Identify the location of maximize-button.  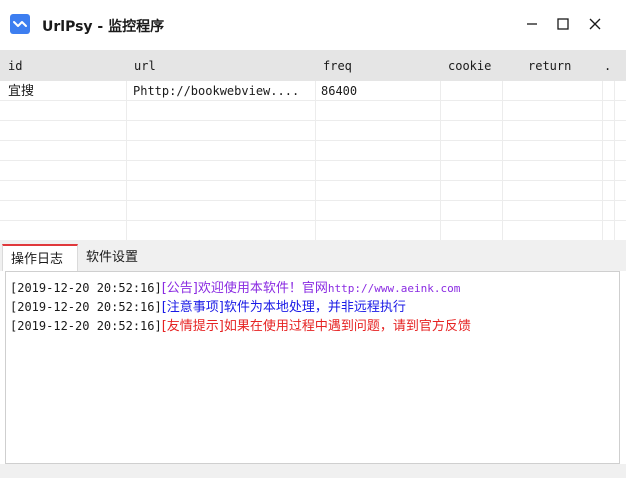
(563, 24).